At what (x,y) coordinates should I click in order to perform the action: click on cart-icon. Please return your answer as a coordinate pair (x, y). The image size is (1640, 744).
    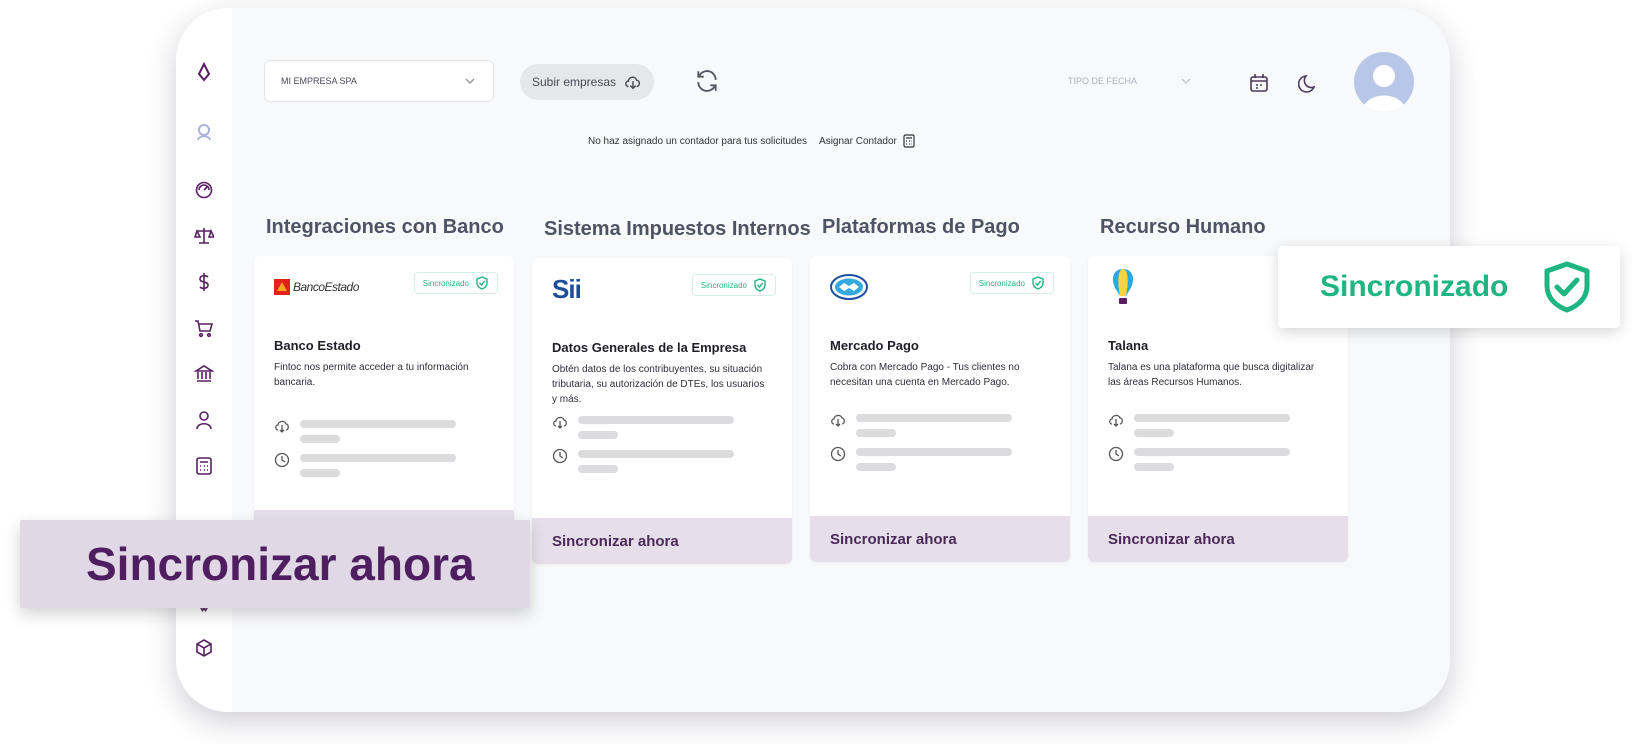
    Looking at the image, I should click on (204, 328).